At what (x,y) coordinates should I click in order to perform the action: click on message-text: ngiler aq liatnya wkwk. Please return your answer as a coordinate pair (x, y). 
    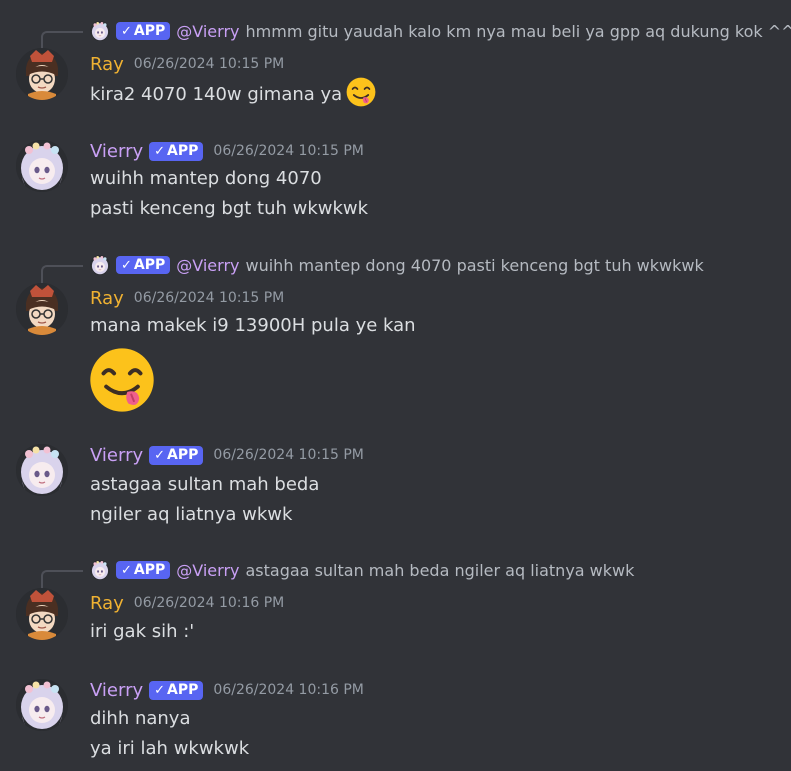
    Looking at the image, I should click on (191, 514).